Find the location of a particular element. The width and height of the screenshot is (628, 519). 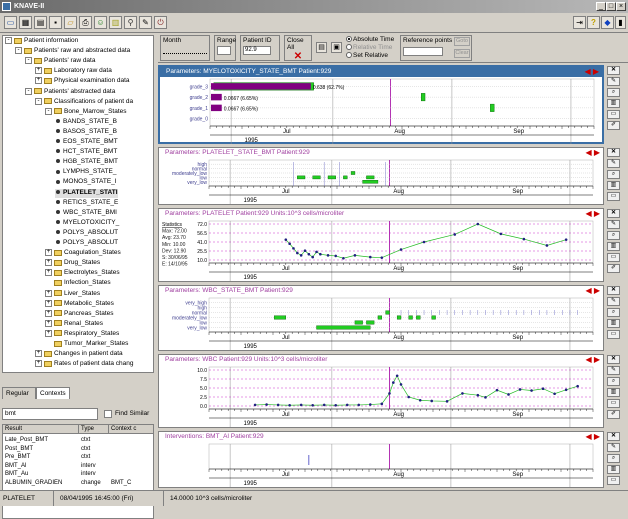

tree-node: + Renal_States is located at coordinates (74, 324).